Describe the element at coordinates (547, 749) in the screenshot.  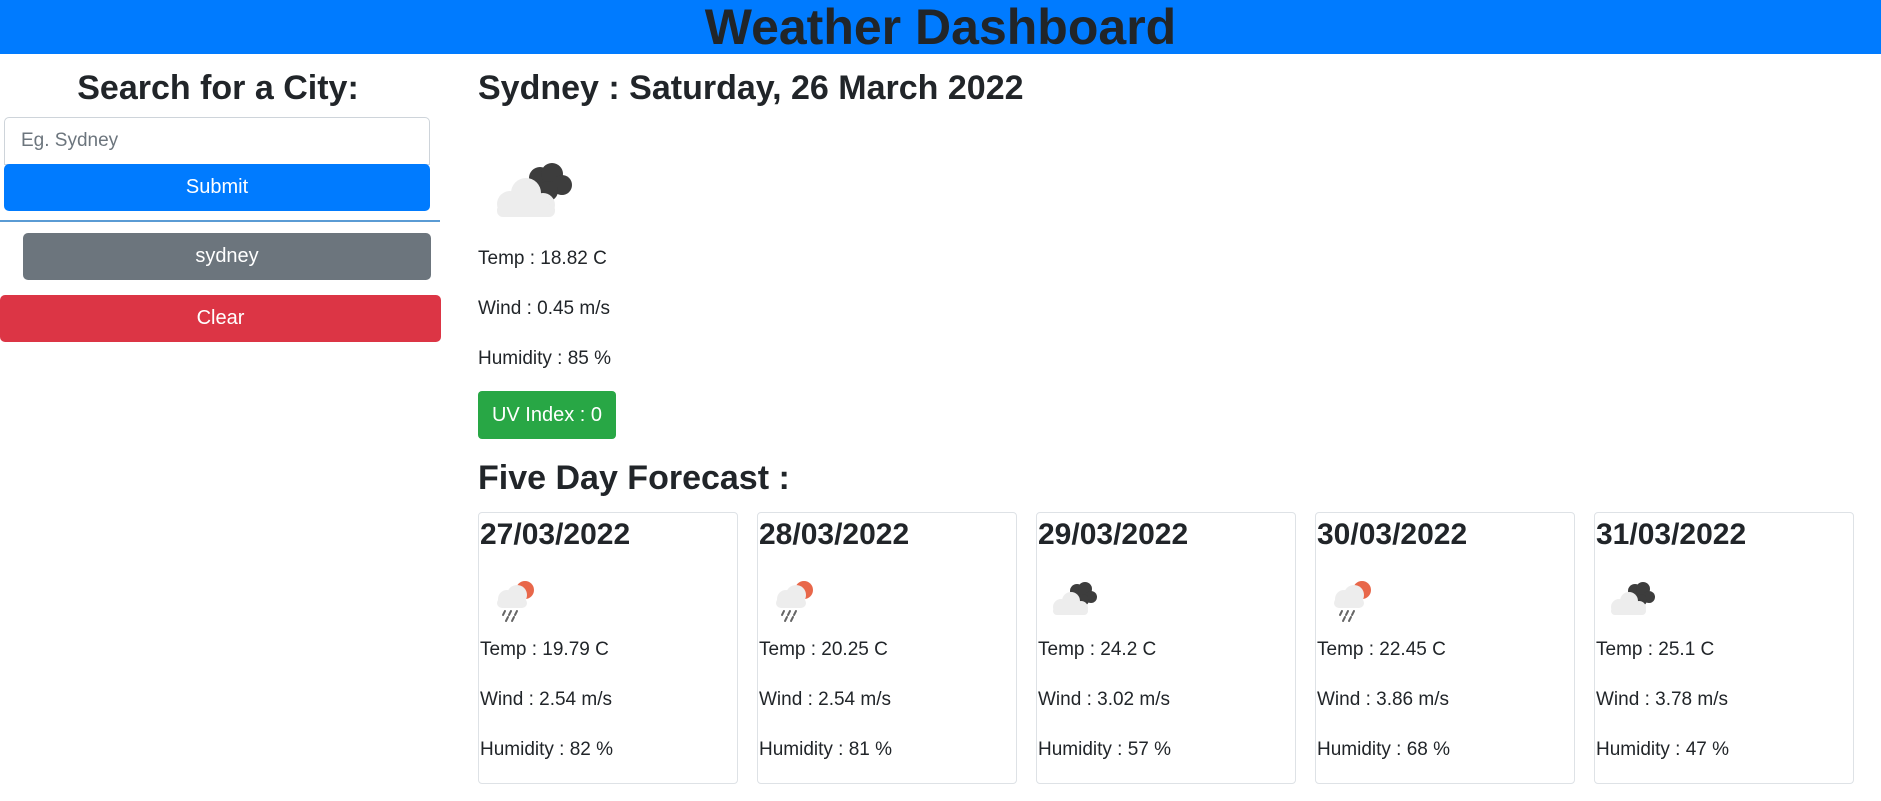
I see `forecast-humidity: Humidity : 82 %` at that location.